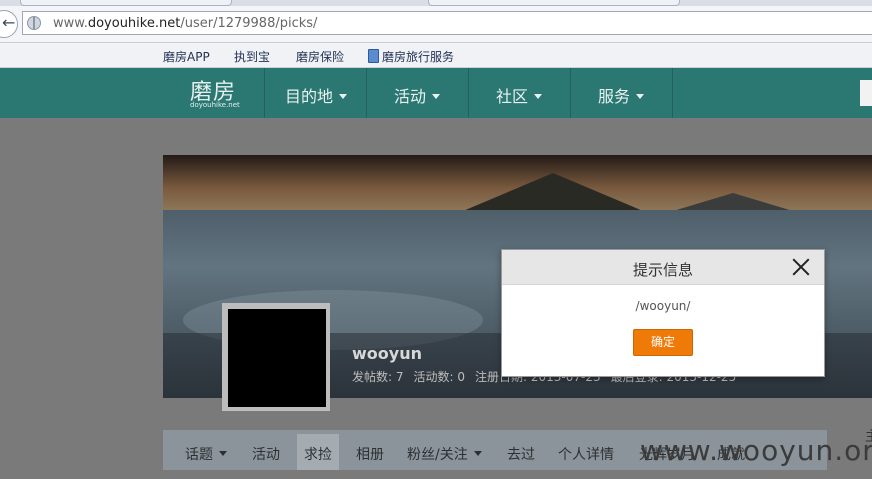 This screenshot has height=479, width=872. I want to click on logo-en: doyouhike.net, so click(215, 105).